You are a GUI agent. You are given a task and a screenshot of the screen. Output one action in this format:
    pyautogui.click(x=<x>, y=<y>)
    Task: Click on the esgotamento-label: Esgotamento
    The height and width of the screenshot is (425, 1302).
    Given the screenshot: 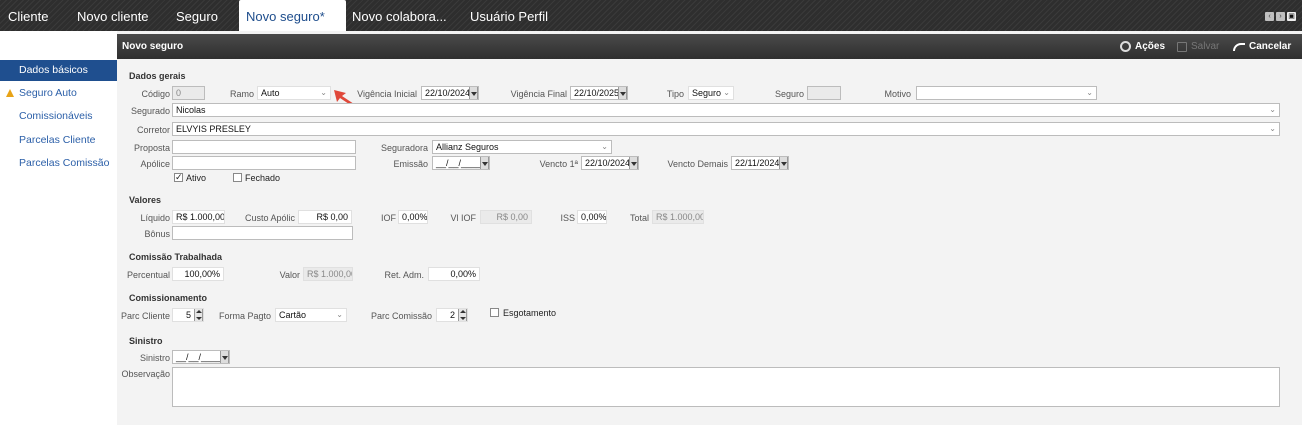 What is the action you would take?
    pyautogui.click(x=530, y=313)
    